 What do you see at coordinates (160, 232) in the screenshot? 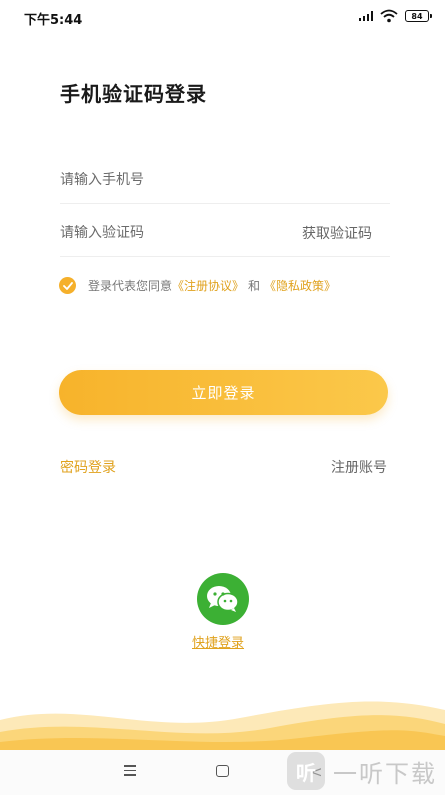
I see `verification-code-input` at bounding box center [160, 232].